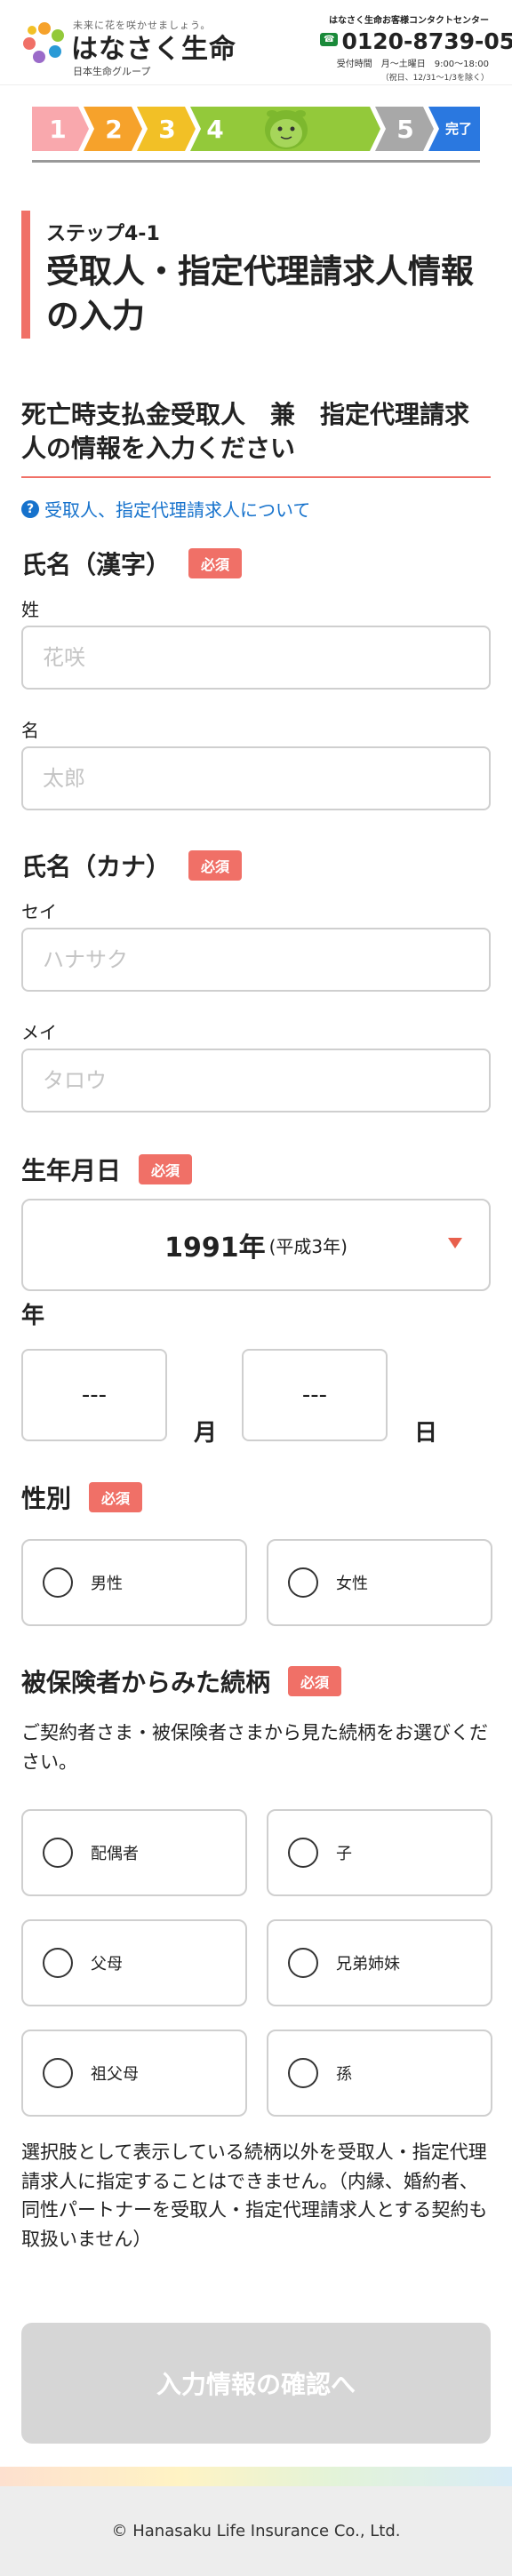  Describe the element at coordinates (352, 1584) in the screenshot. I see `radio-label: 女性` at that location.